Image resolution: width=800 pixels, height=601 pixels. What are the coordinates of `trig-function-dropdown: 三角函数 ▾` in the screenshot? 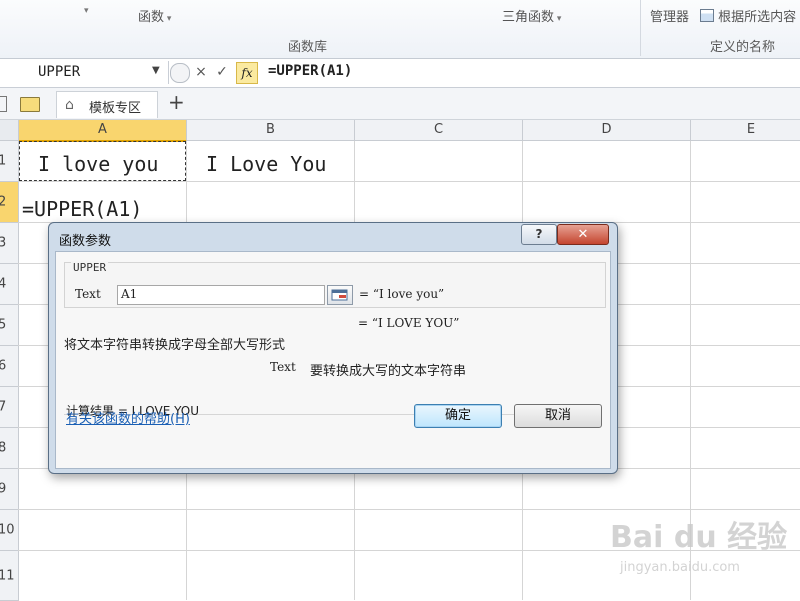 It's located at (531, 15).